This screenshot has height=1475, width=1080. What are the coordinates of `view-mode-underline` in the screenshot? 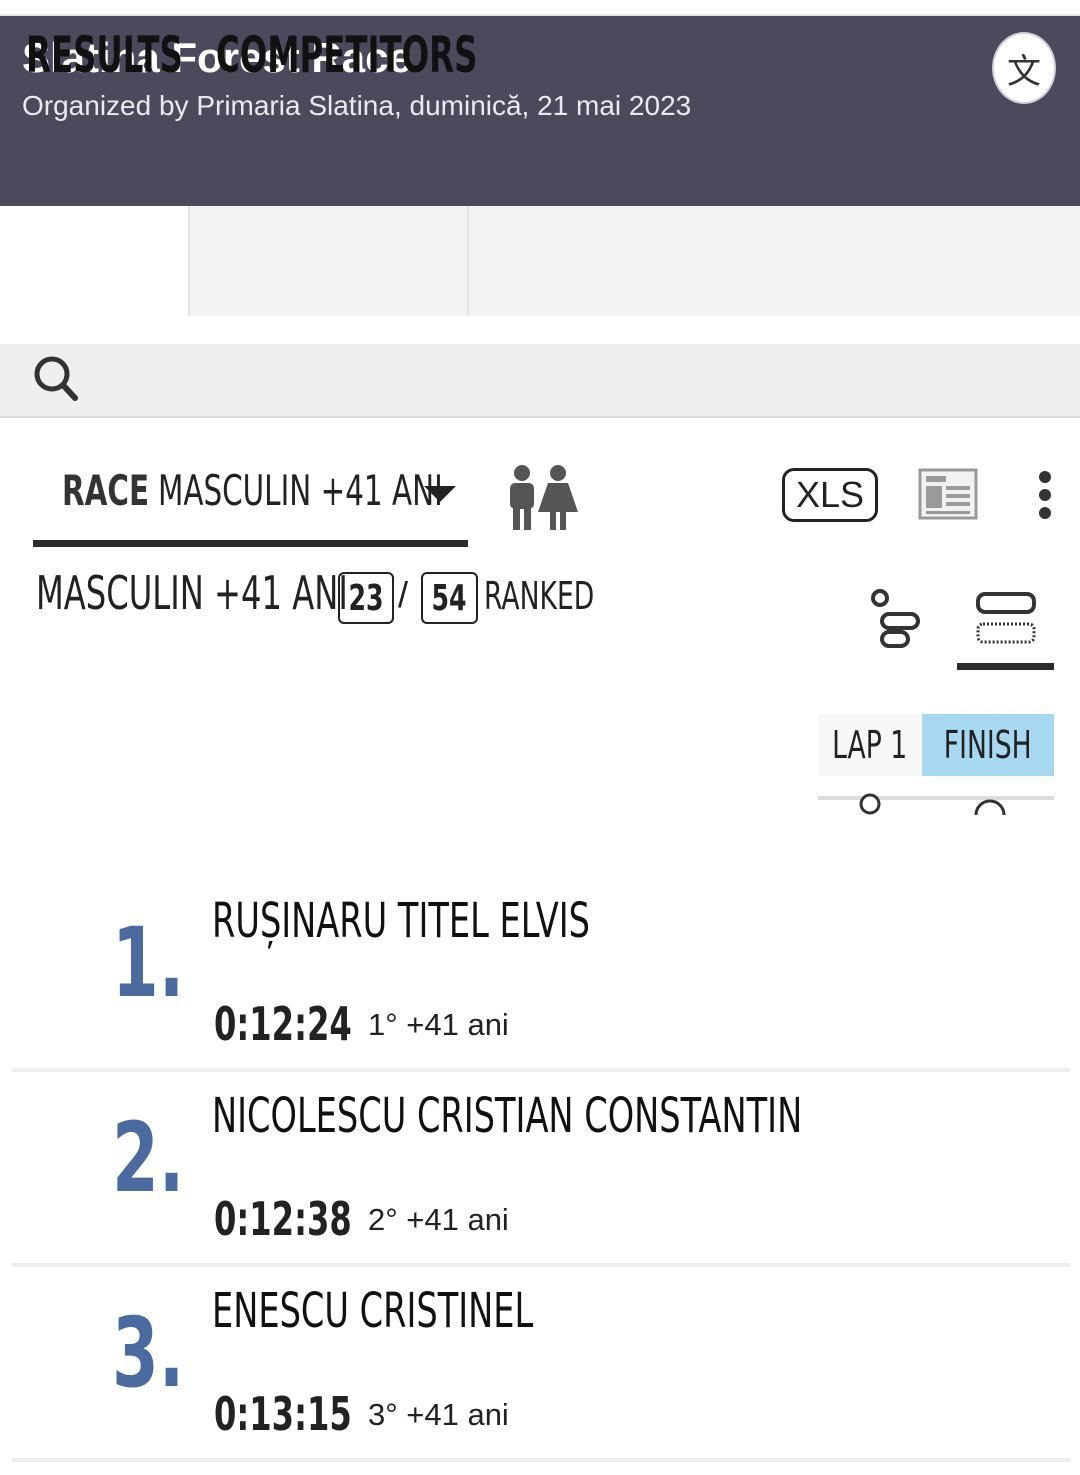 It's located at (1005, 666).